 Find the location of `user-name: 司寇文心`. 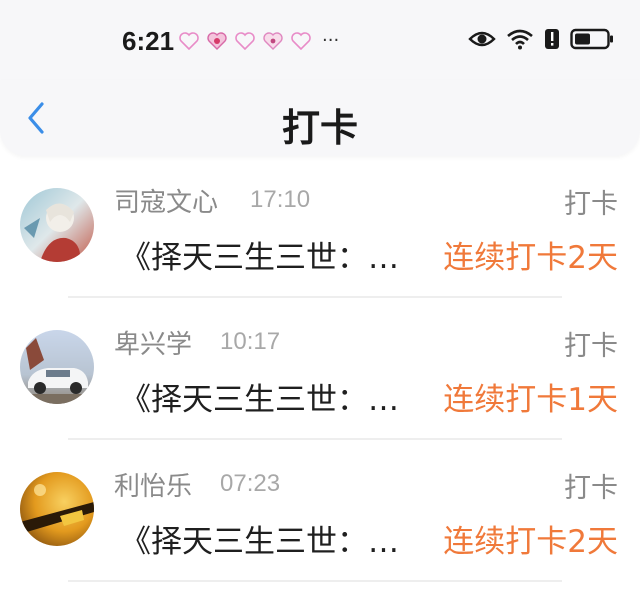

user-name: 司寇文心 is located at coordinates (166, 203).